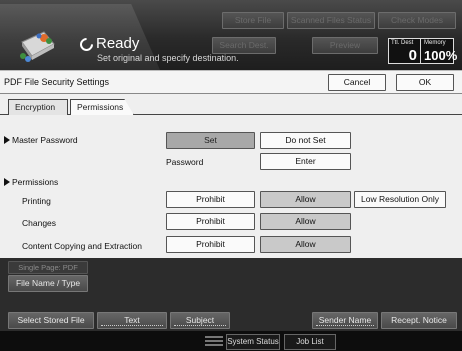 Image resolution: width=462 pixels, height=351 pixels. I want to click on changes-label: Changes, so click(39, 223).